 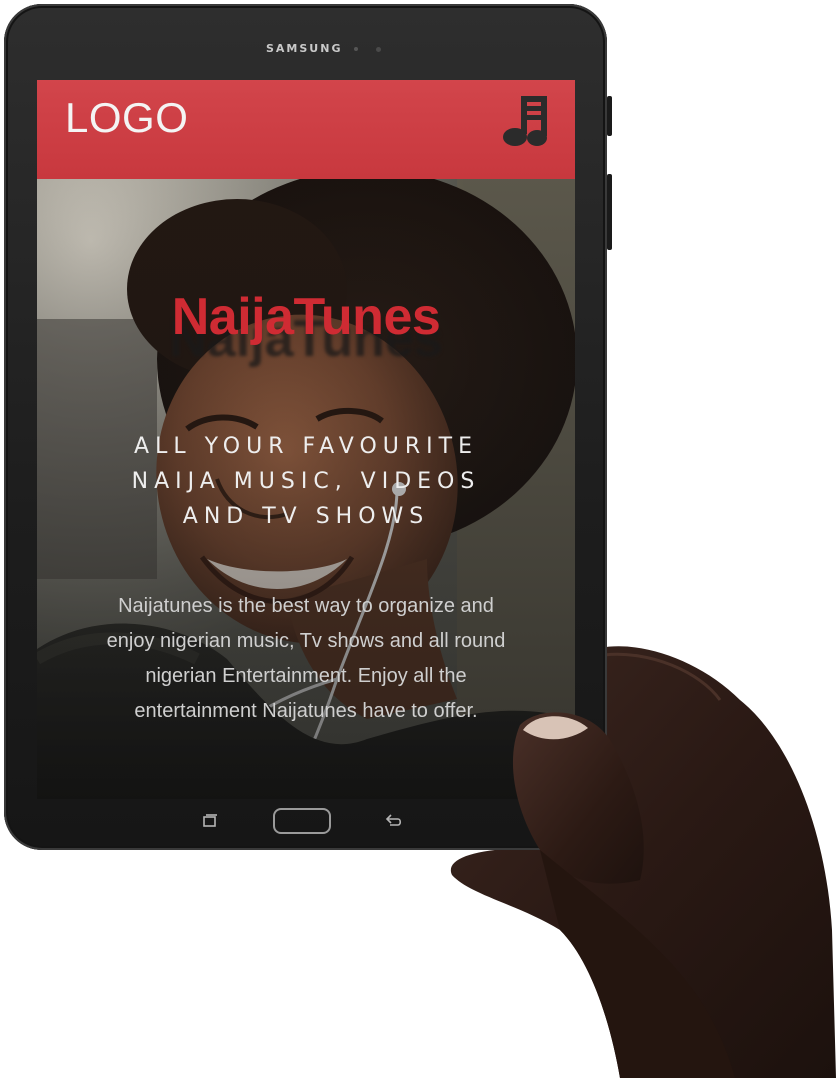 I want to click on device-brand-label: SAMSUNG, so click(x=304, y=48).